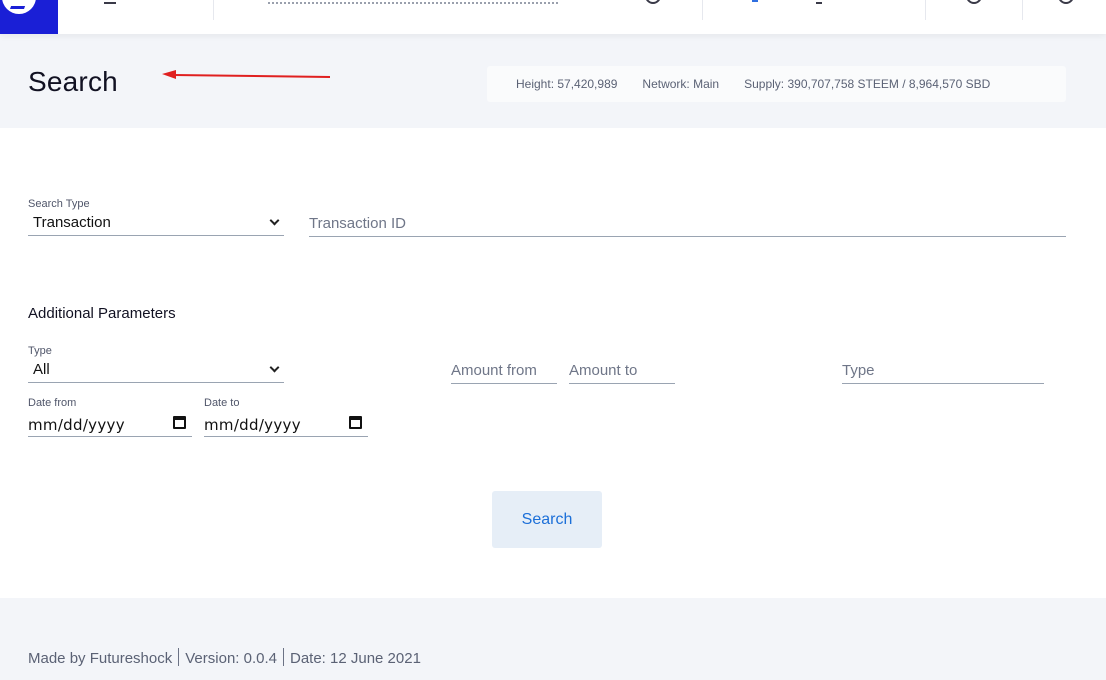 This screenshot has width=1106, height=680. Describe the element at coordinates (252, 425) in the screenshot. I see `date-to-value: mm/dd/yyyy` at that location.